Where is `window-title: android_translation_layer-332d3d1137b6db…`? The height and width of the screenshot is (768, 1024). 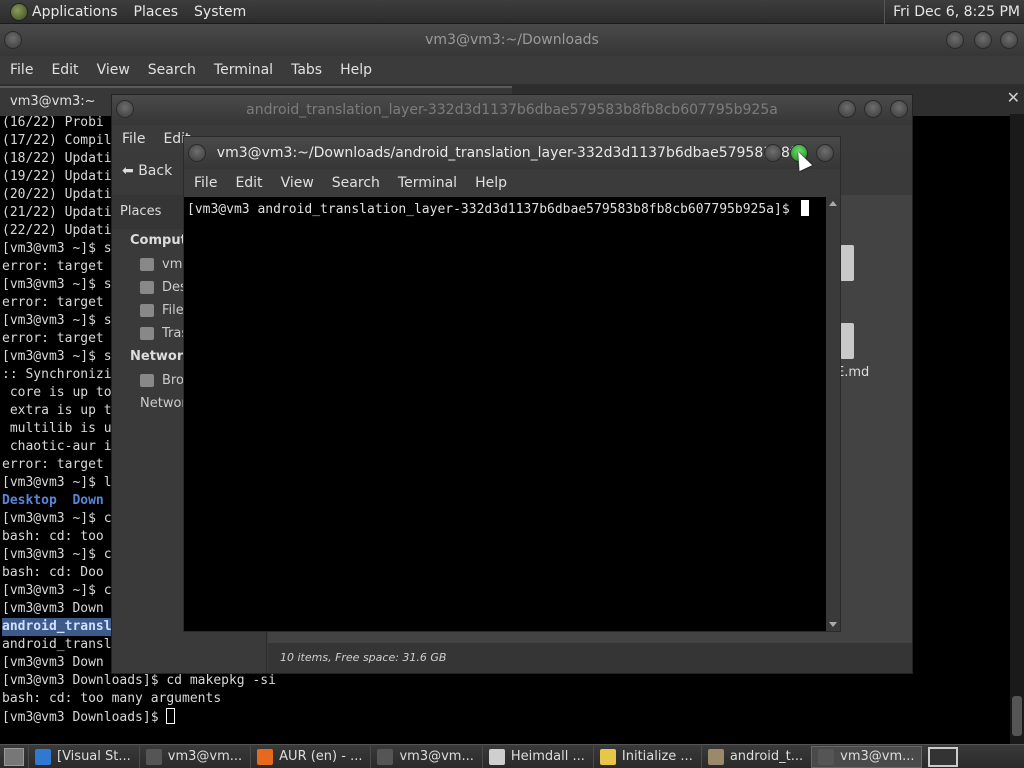
window-title: android_translation_layer-332d3d1137b6db… is located at coordinates (512, 110).